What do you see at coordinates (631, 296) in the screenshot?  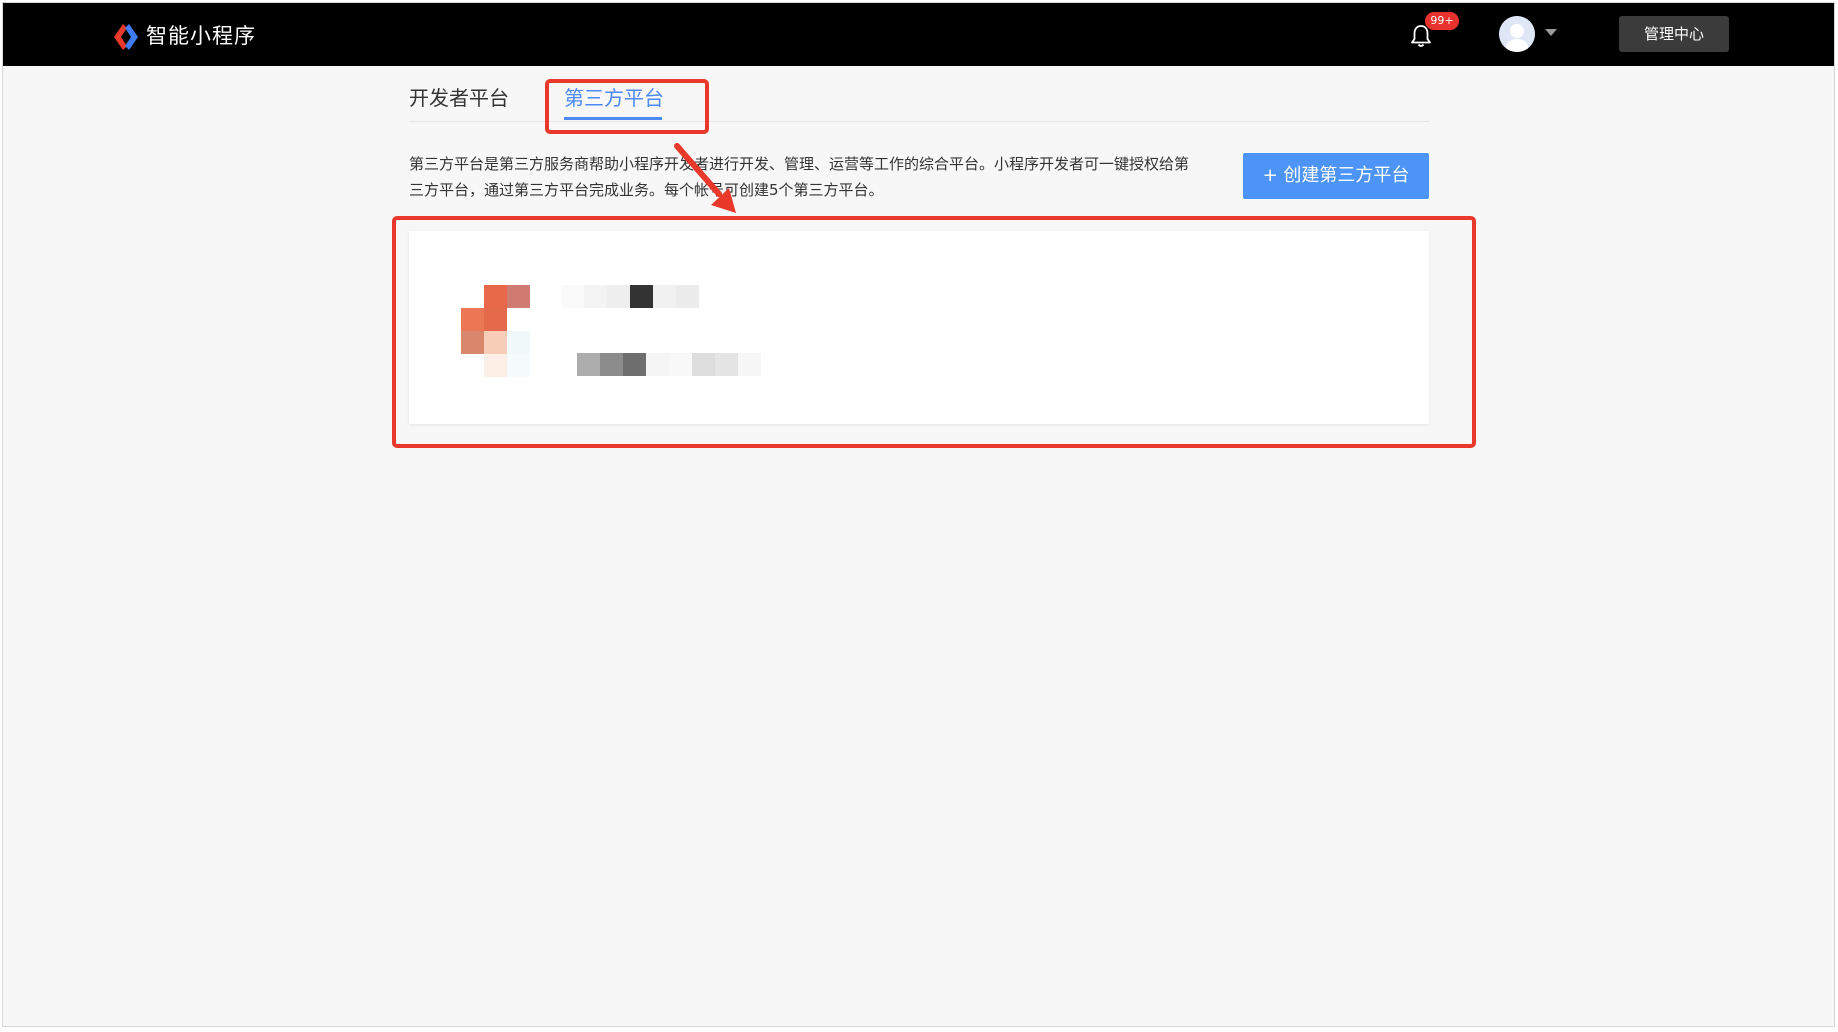 I see `platform-name-redacted` at bounding box center [631, 296].